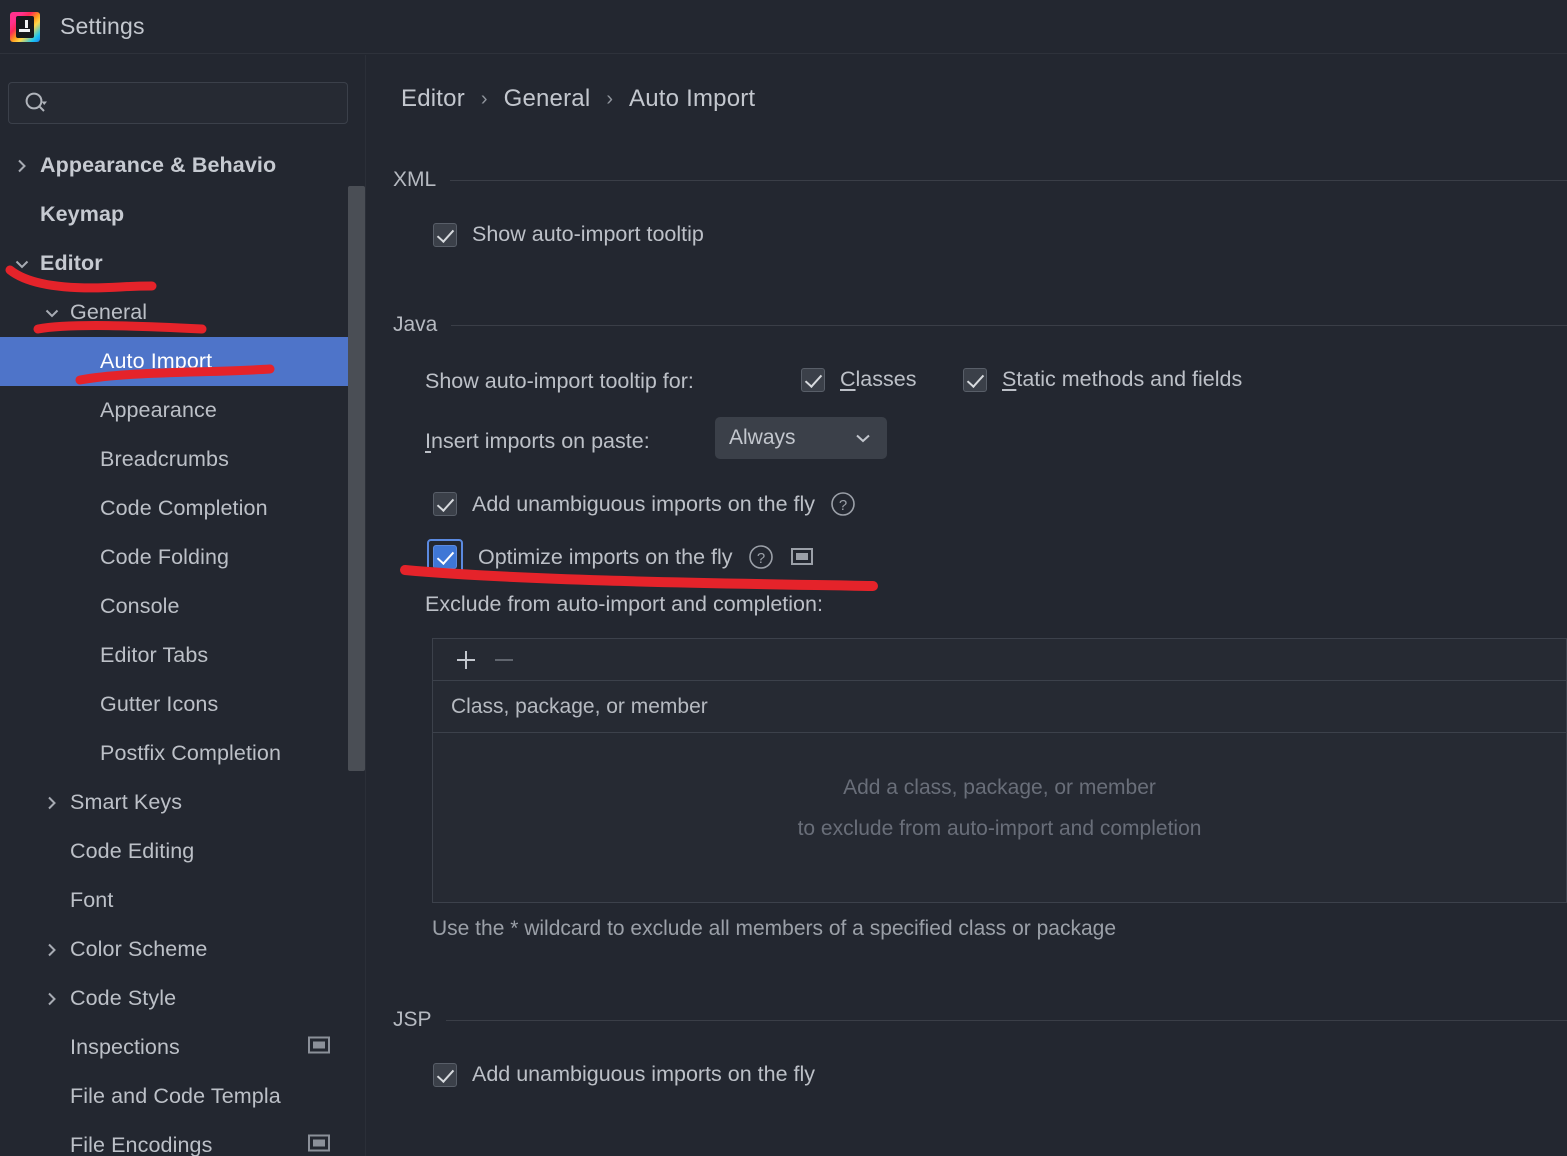 This screenshot has height=1156, width=1567. What do you see at coordinates (132, 851) in the screenshot?
I see `sidebar-item-label: Code Editing` at bounding box center [132, 851].